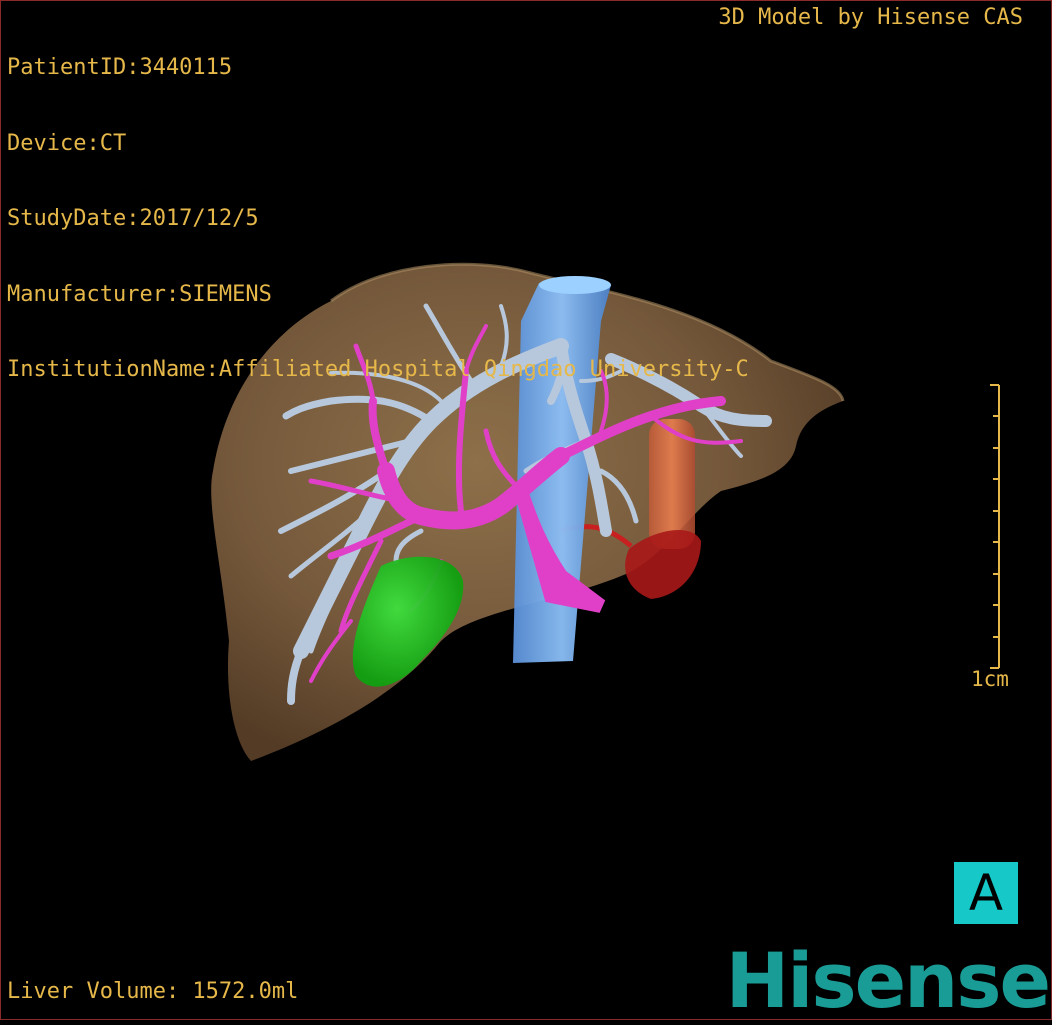  Describe the element at coordinates (139, 294) in the screenshot. I see `manufacturer: Manufacturer:SIEMENS` at that location.